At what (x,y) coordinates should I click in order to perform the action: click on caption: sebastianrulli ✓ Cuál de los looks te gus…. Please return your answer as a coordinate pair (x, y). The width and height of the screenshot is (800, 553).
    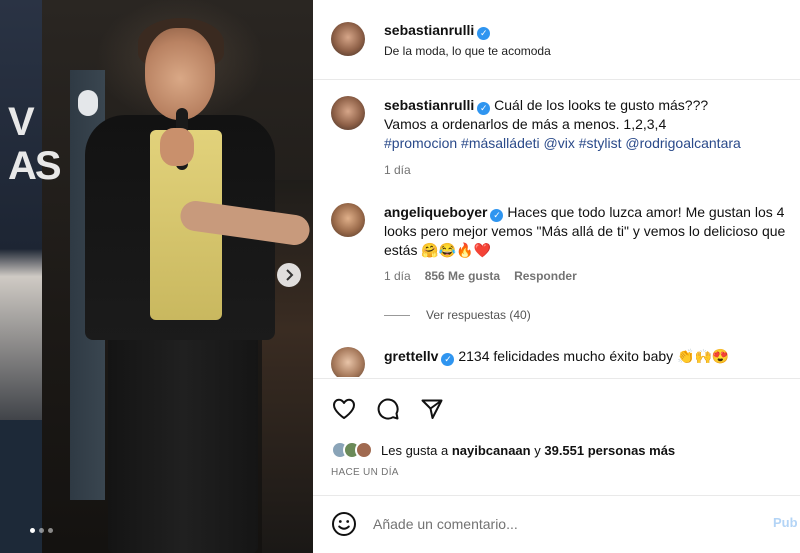
    Looking at the image, I should click on (561, 141).